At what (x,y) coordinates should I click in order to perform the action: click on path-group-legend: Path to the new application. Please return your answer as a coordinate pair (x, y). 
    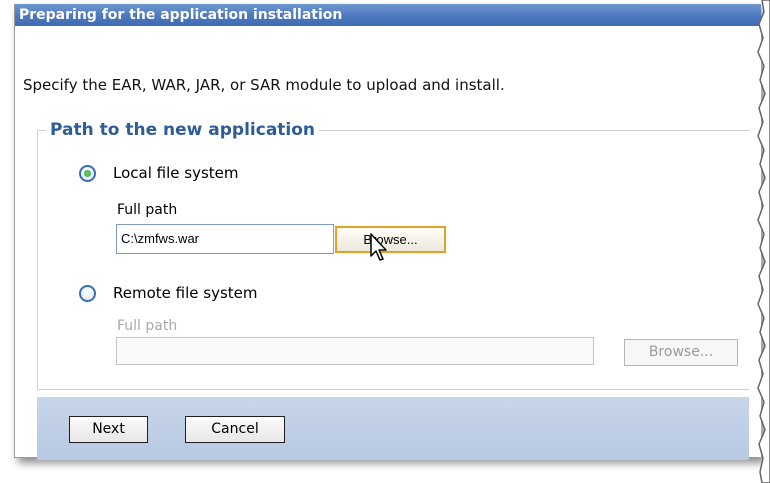
    Looking at the image, I should click on (183, 130).